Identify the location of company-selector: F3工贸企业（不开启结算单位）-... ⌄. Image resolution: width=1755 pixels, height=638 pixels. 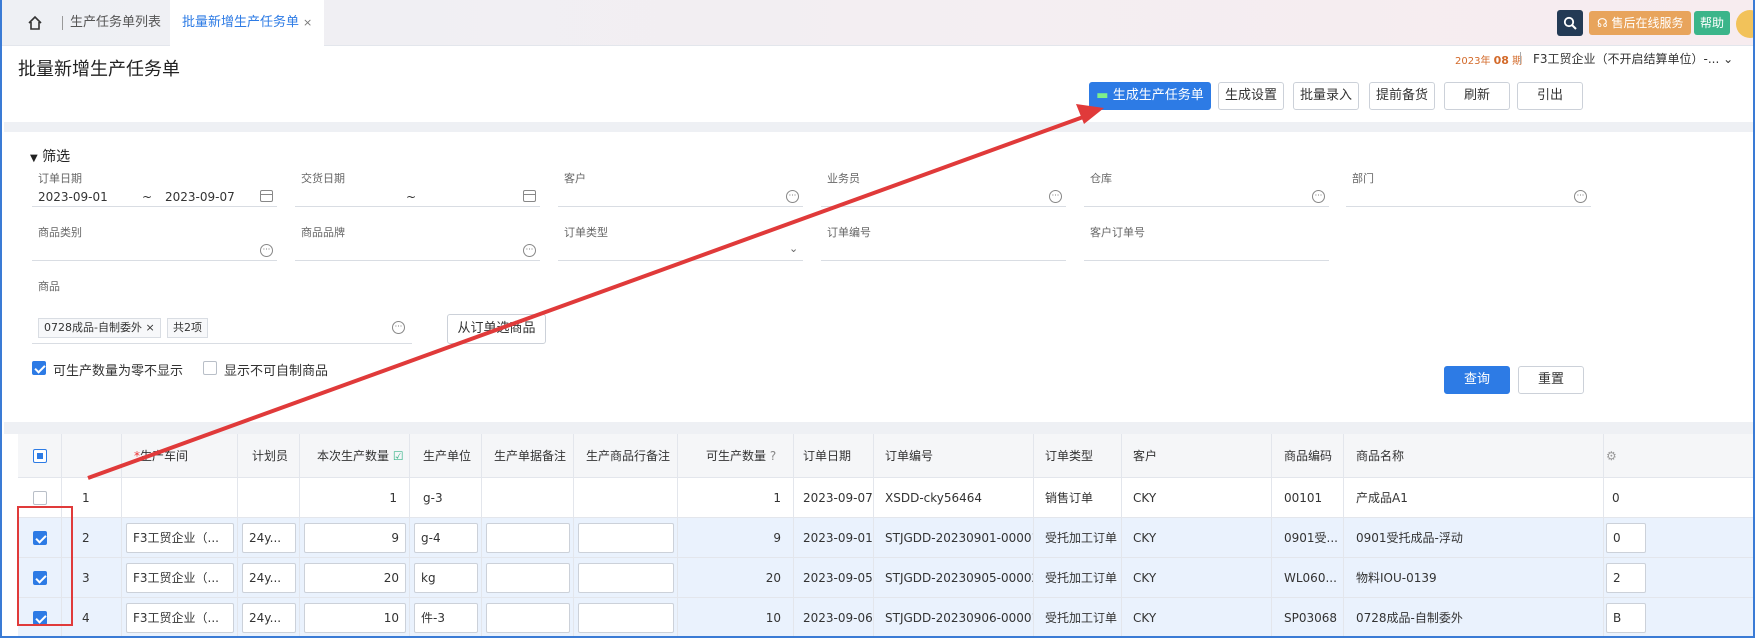
(1633, 58).